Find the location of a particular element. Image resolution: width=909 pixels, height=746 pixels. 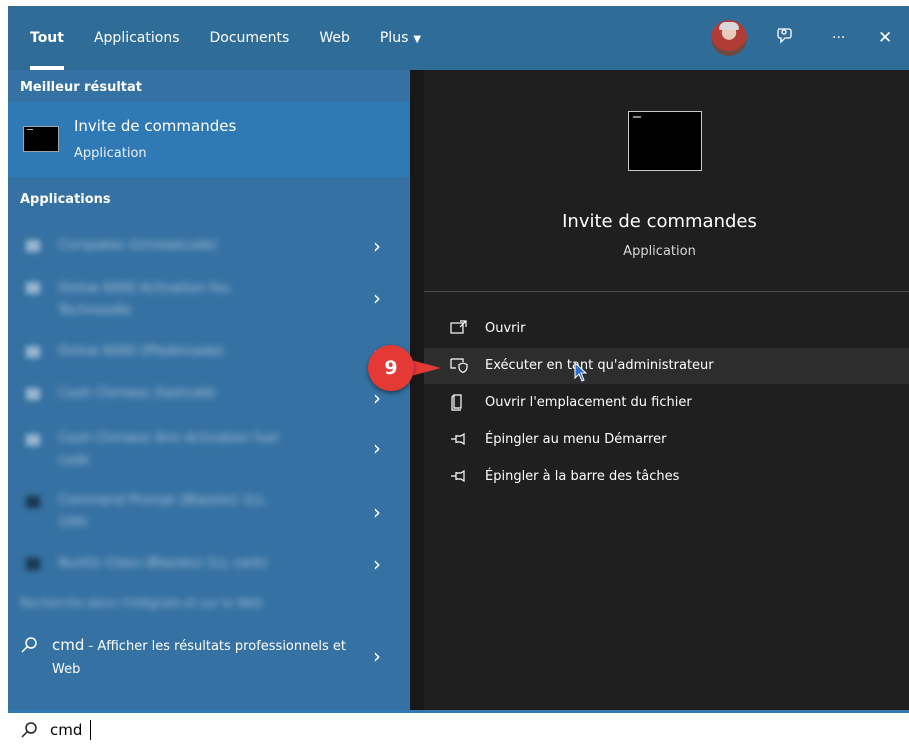

run-as-admin-action: Exécuter en tant qu'administrateur is located at coordinates (666, 366).